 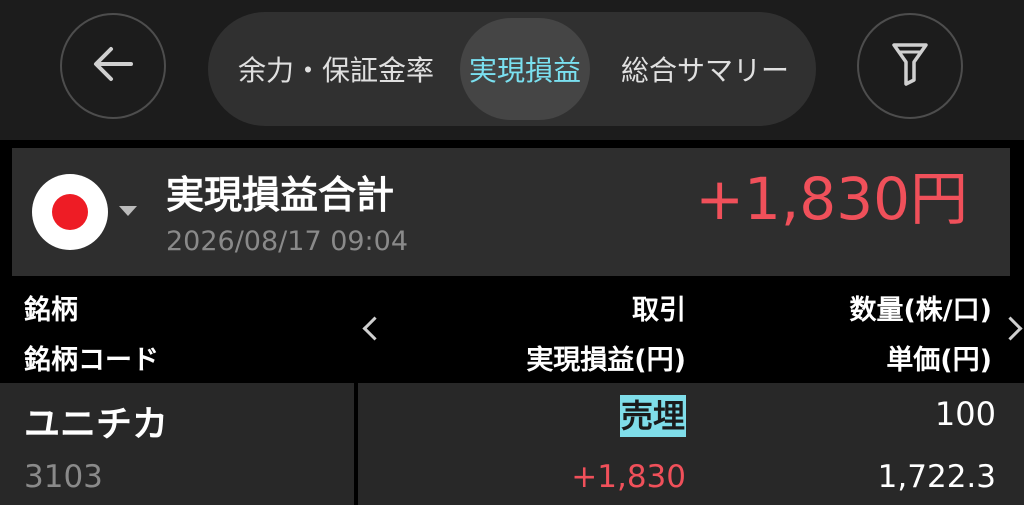 I want to click on trade-type-badge: 売埋, so click(x=652, y=416).